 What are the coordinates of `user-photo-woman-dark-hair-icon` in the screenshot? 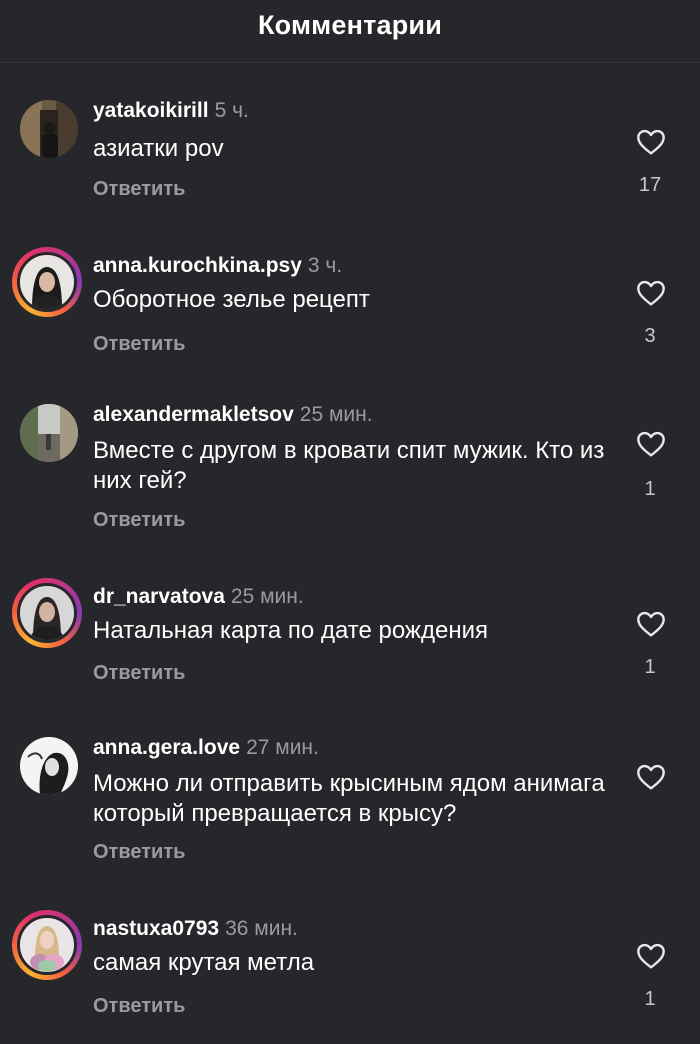 It's located at (47, 282).